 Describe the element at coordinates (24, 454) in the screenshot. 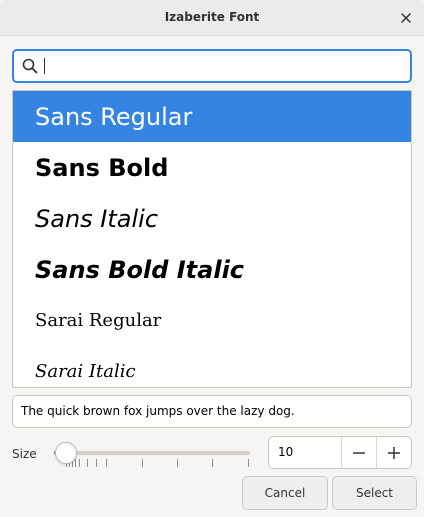

I see `size-label: Size` at that location.